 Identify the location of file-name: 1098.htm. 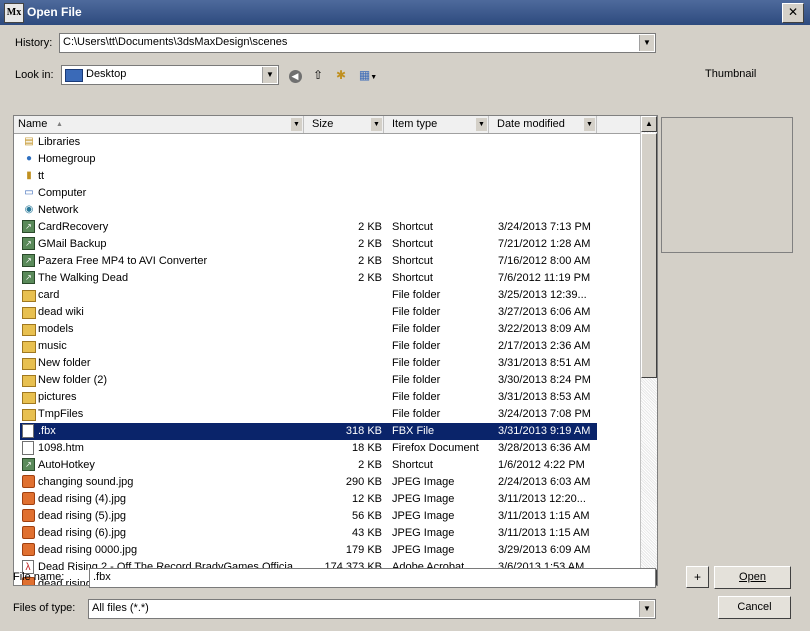
(61, 448).